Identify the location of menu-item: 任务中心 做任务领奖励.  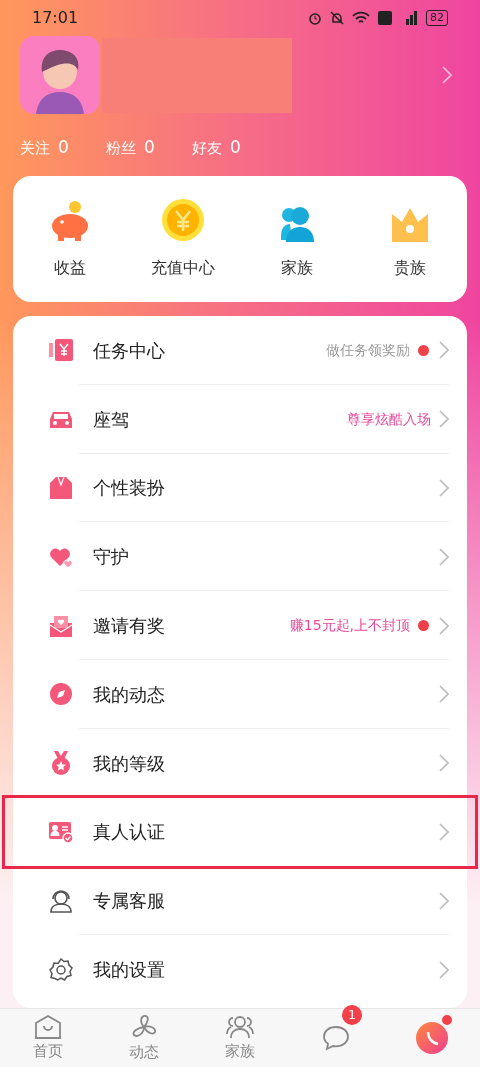
(240, 350).